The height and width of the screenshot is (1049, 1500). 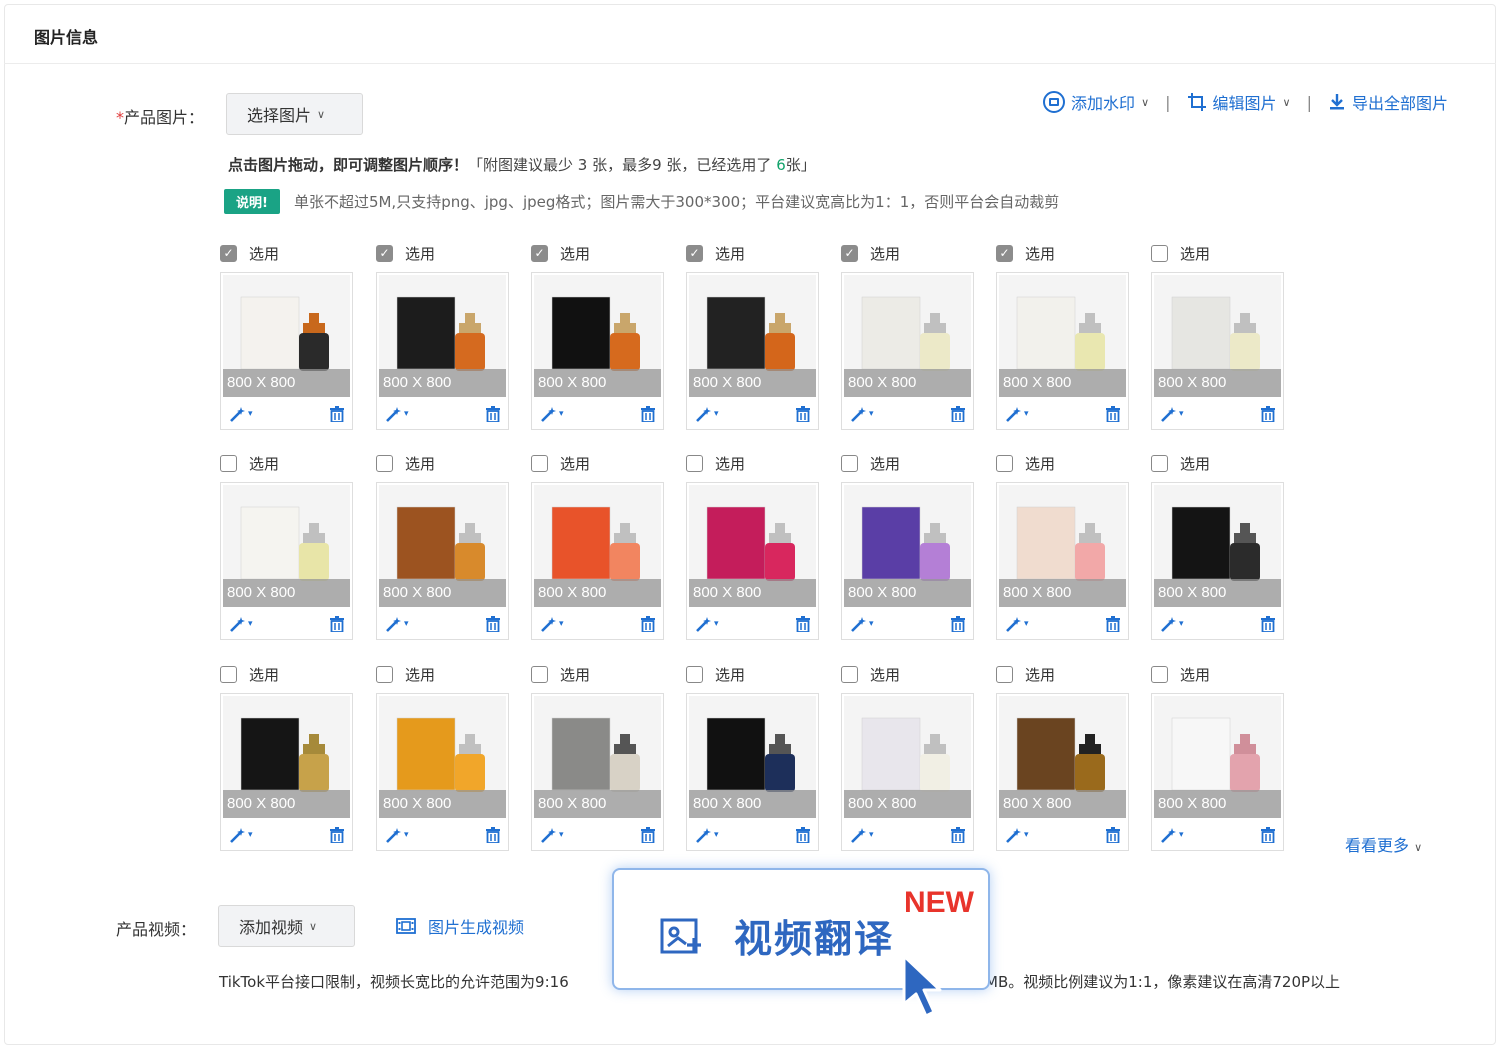 What do you see at coordinates (801, 943) in the screenshot?
I see `video-translate-promo: 视频翻译 NEW` at bounding box center [801, 943].